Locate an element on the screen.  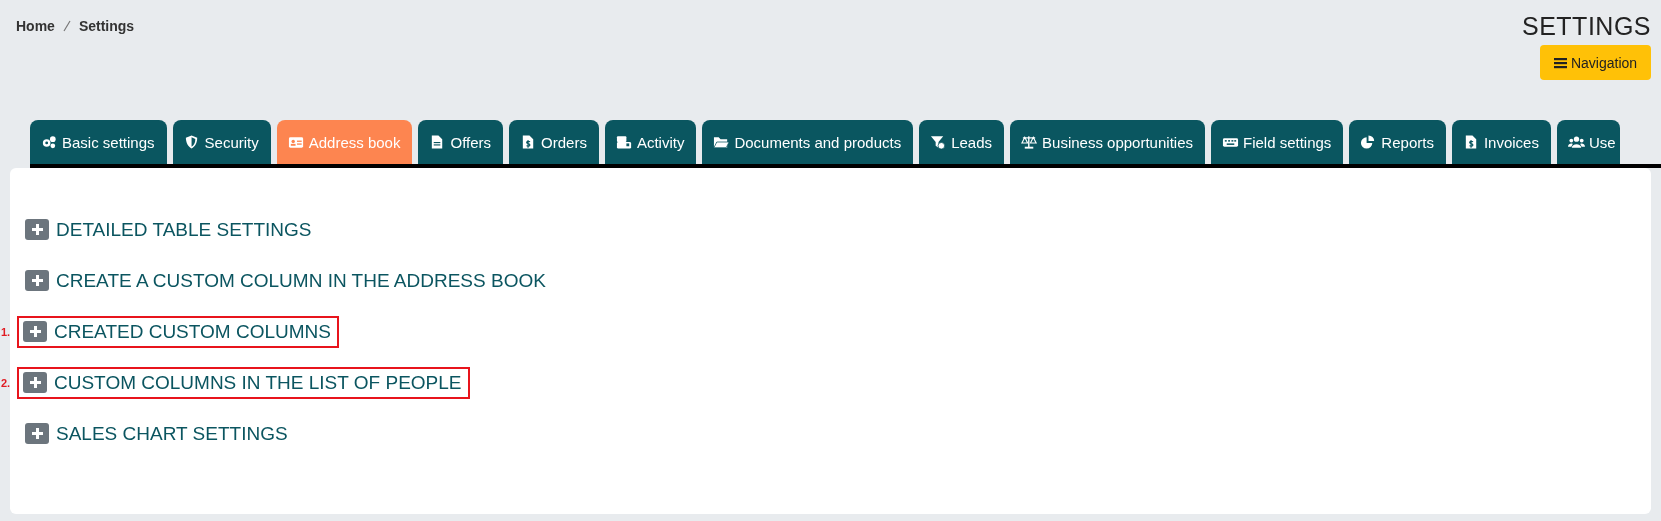
tab: Orders is located at coordinates (554, 142).